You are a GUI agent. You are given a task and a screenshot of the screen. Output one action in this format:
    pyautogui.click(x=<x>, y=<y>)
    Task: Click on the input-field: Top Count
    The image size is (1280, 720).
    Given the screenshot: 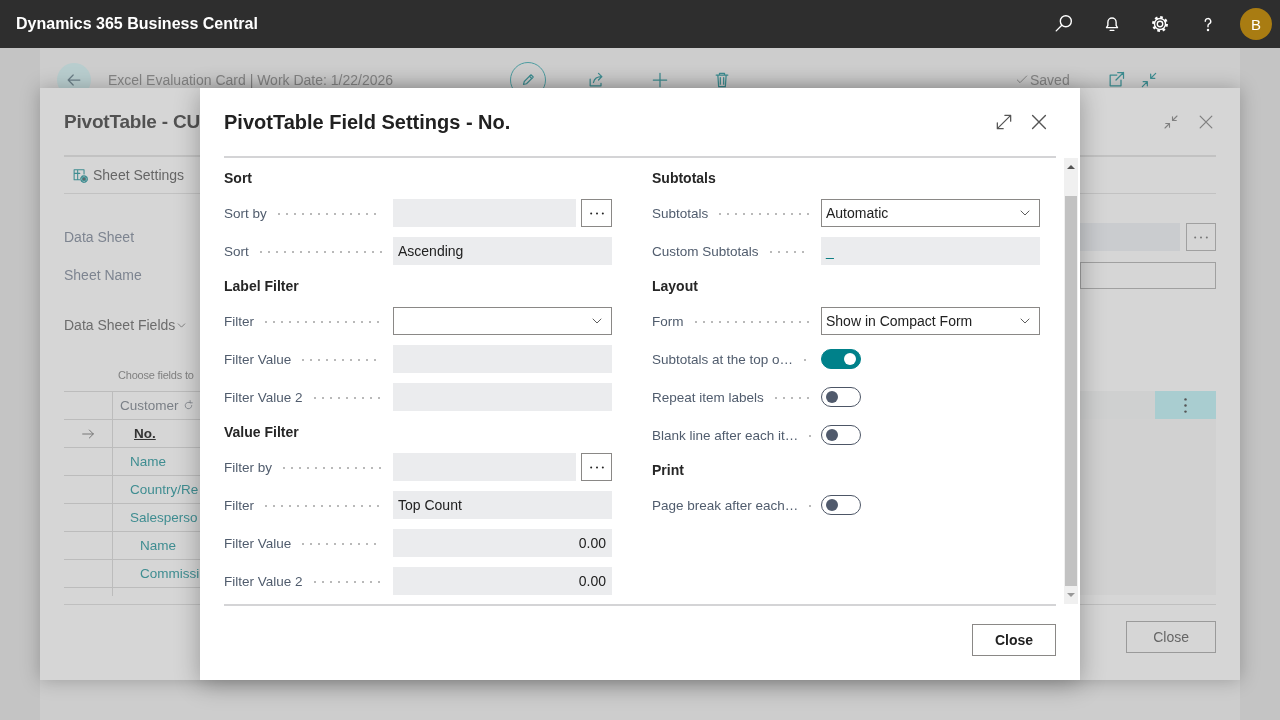 What is the action you would take?
    pyautogui.click(x=502, y=505)
    